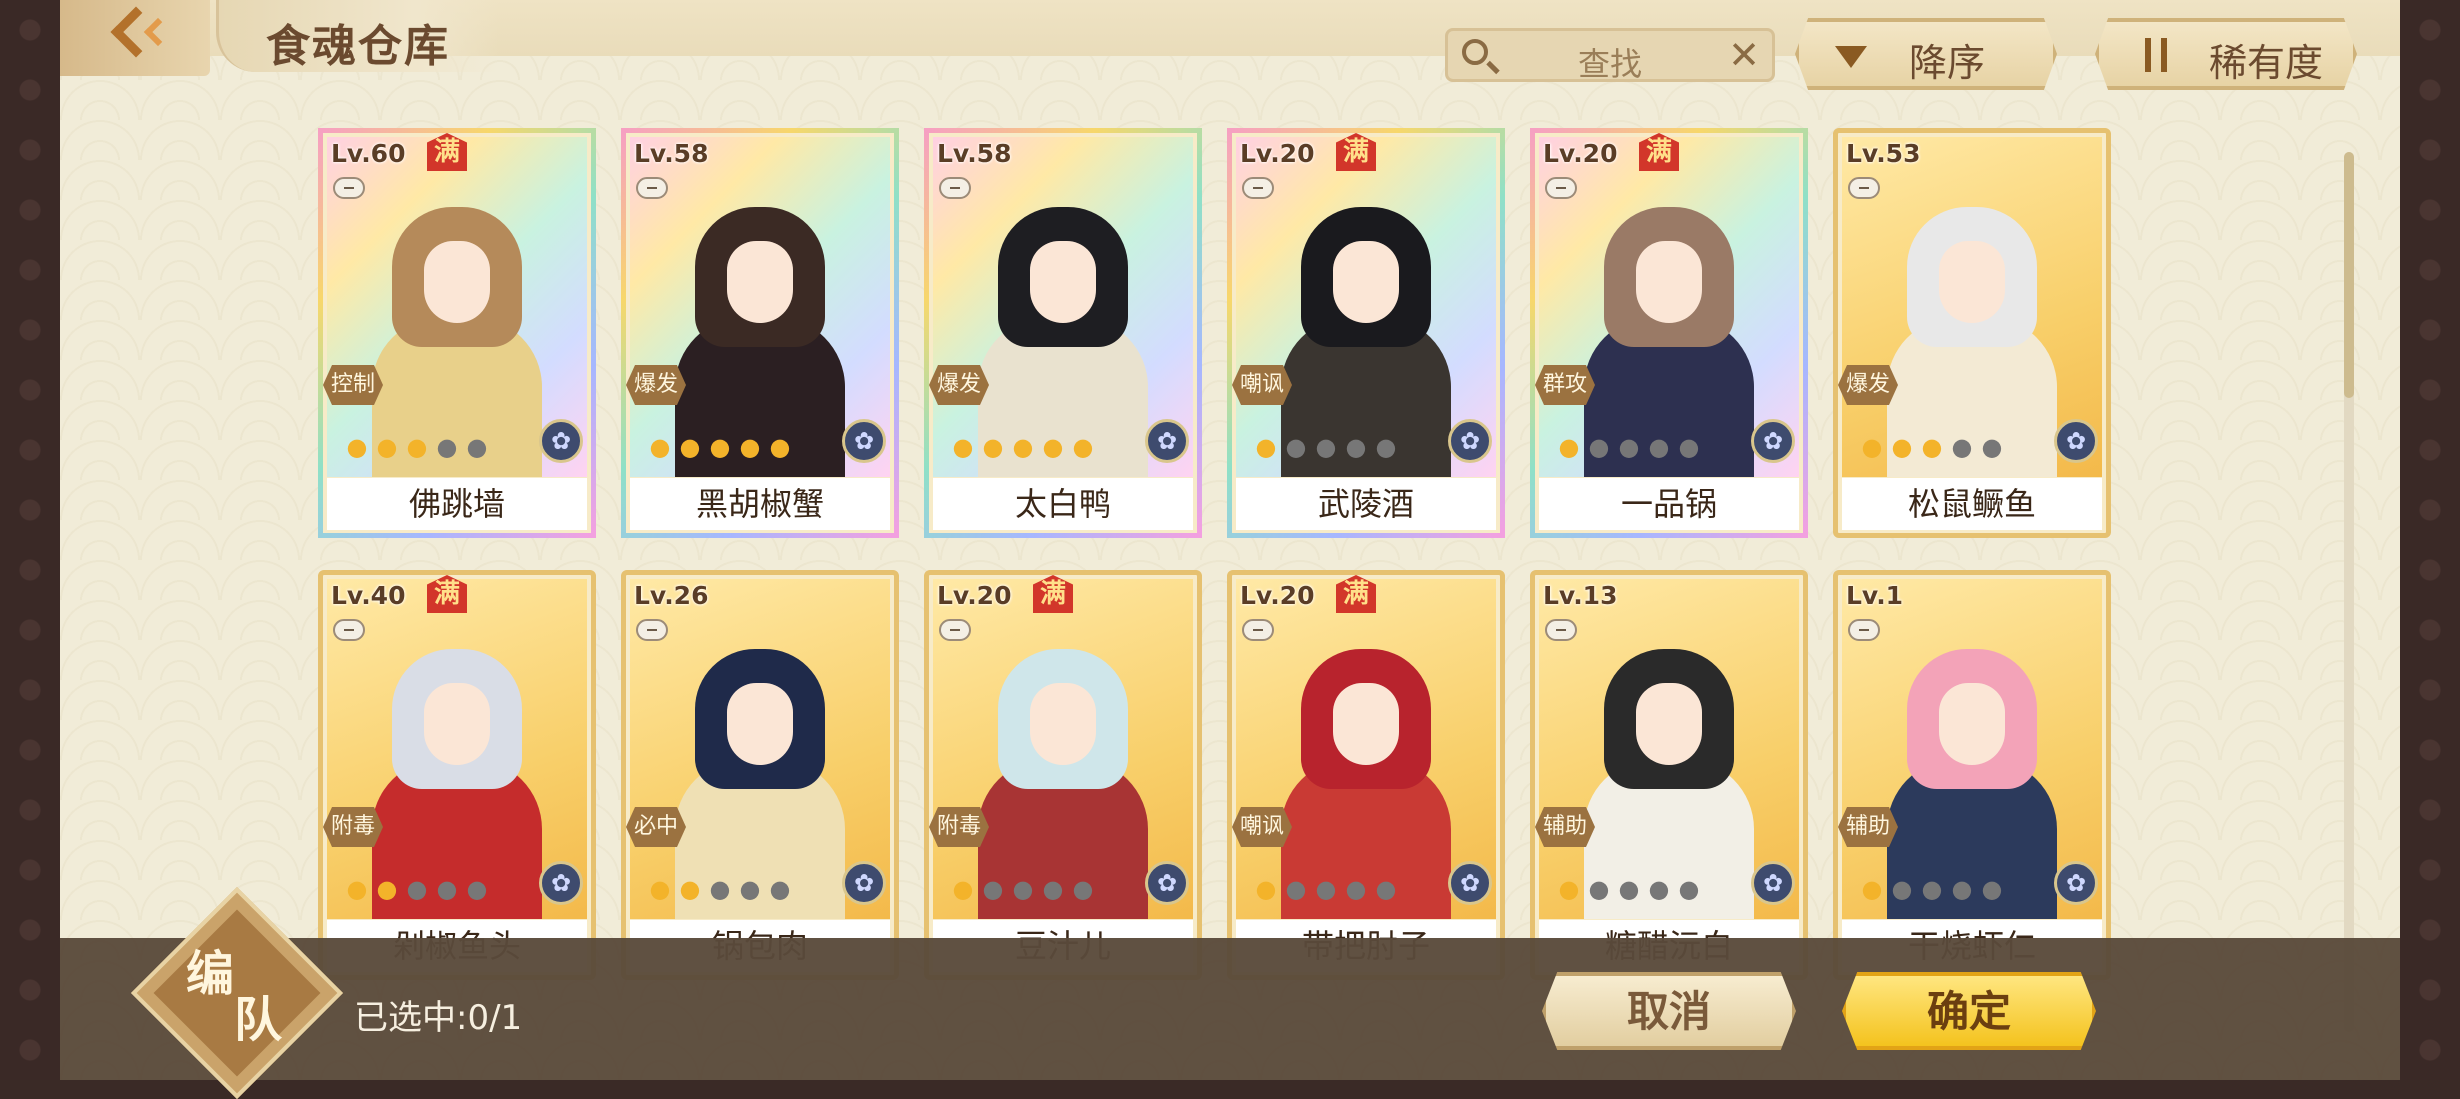 Image resolution: width=2460 pixels, height=1099 pixels. Describe the element at coordinates (1669, 1011) in the screenshot. I see `cancel-button: 取消` at that location.